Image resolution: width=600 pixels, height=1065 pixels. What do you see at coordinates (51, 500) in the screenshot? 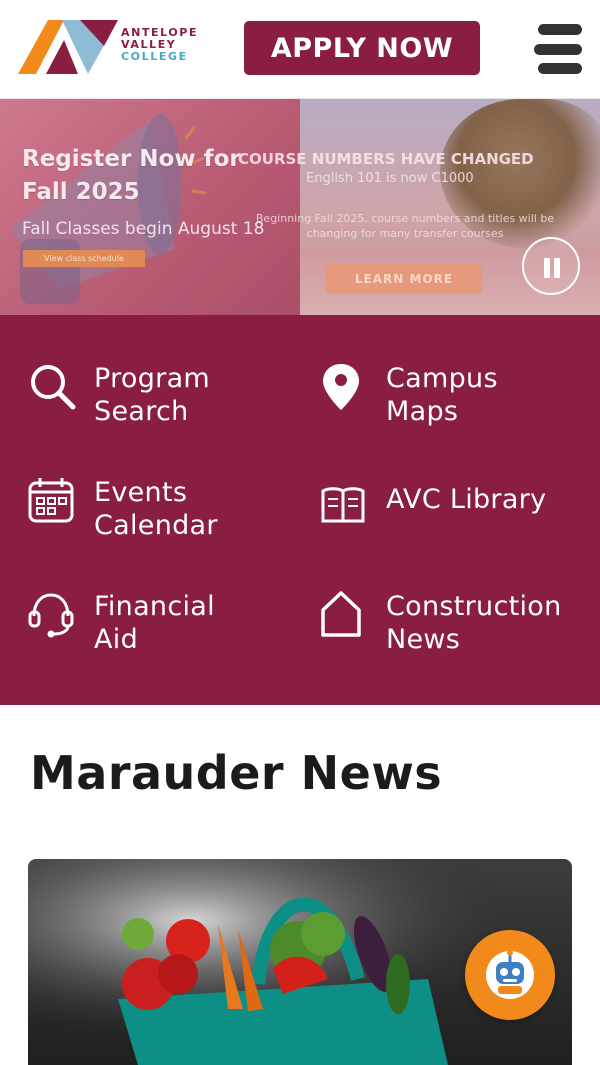
I see `calendar-icon` at bounding box center [51, 500].